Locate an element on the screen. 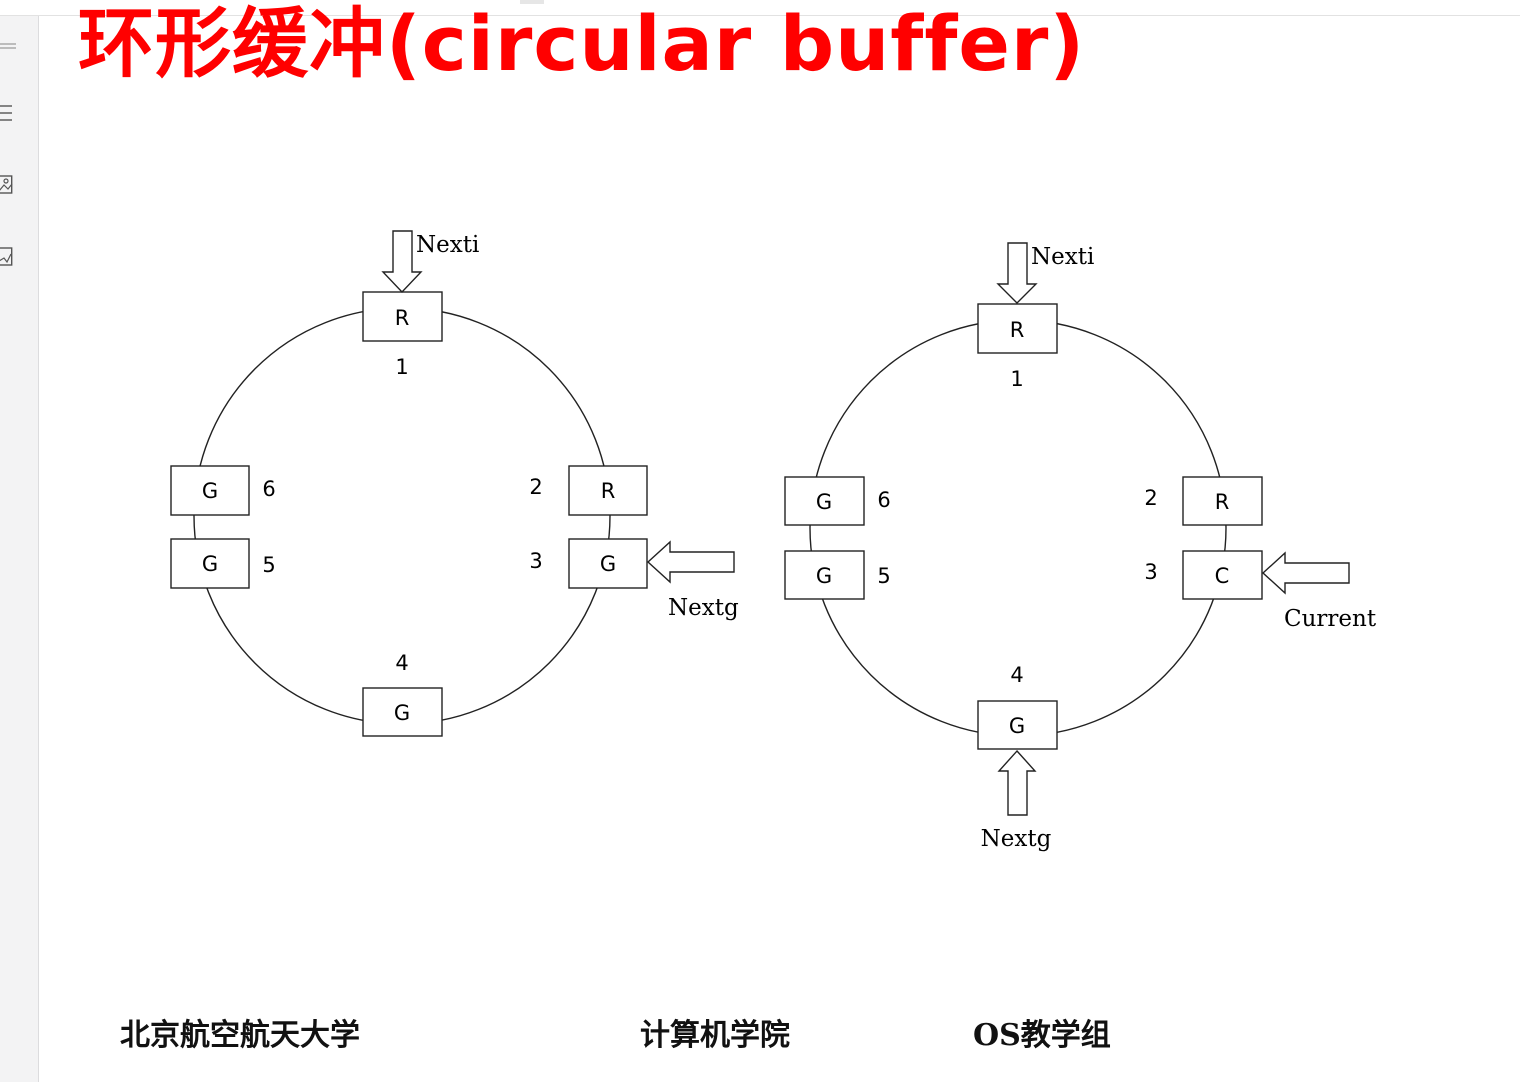  right-slot-1-letter: R is located at coordinates (1017, 330).